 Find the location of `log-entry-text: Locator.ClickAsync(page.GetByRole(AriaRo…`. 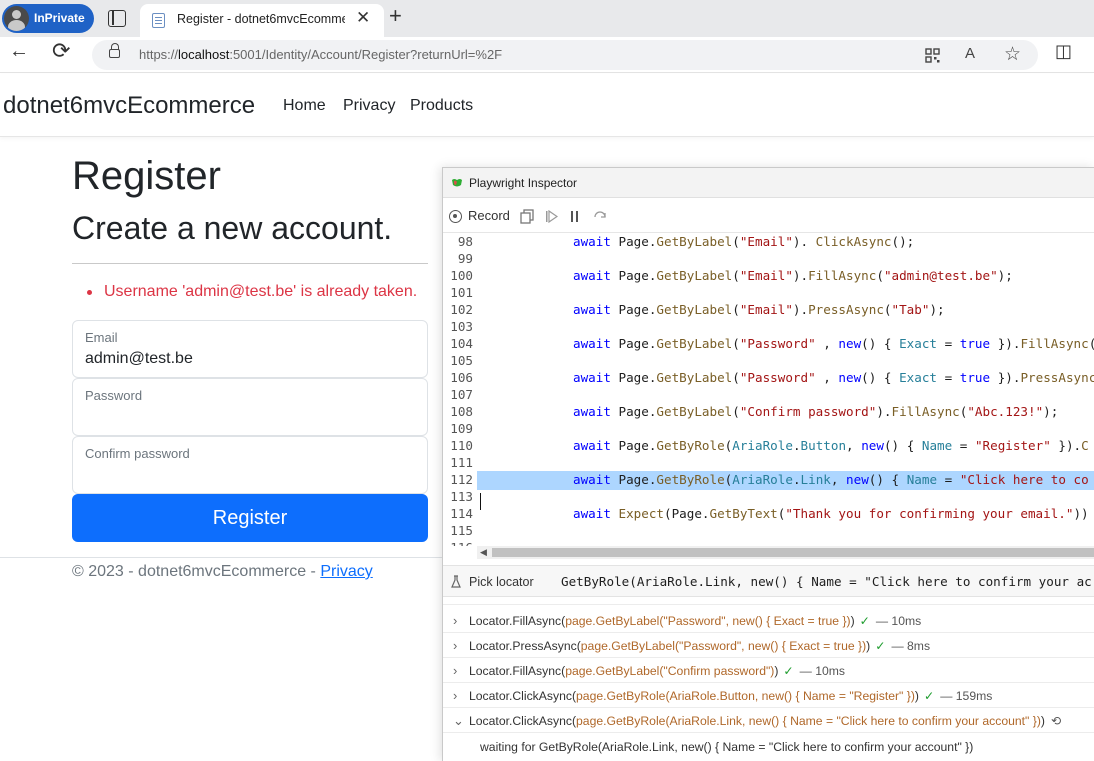

log-entry-text: Locator.ClickAsync(page.GetByRole(AriaRo… is located at coordinates (731, 696).